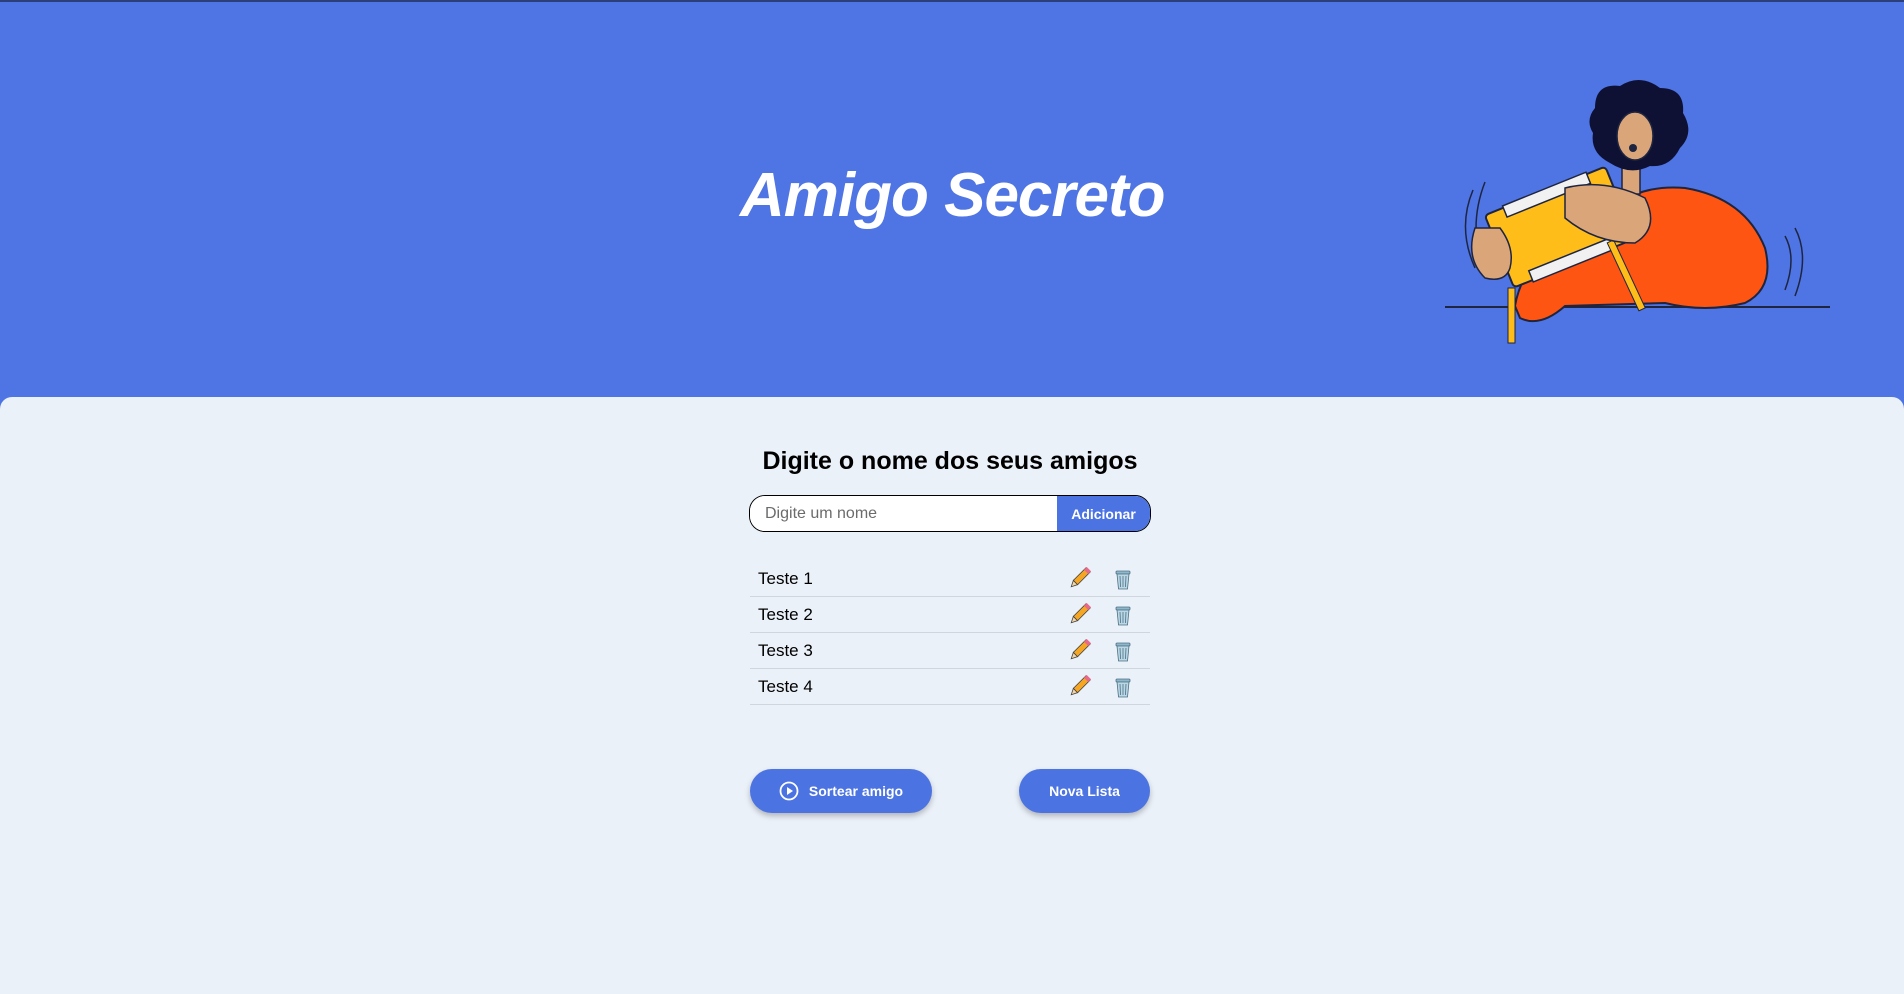 The width and height of the screenshot is (1904, 994). I want to click on draw-friend-button: Sortear amigo, so click(841, 791).